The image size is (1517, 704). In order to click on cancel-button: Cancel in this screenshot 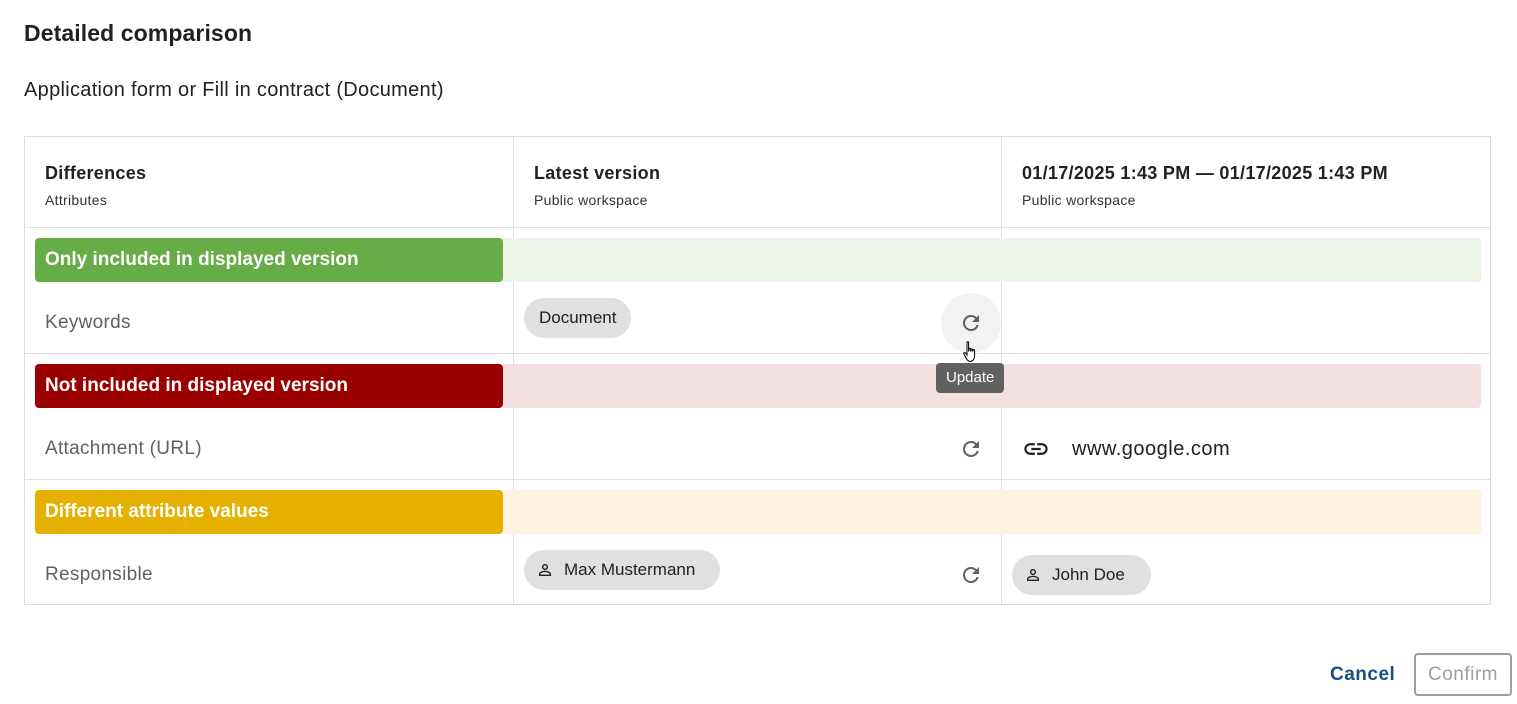, I will do `click(1362, 675)`.